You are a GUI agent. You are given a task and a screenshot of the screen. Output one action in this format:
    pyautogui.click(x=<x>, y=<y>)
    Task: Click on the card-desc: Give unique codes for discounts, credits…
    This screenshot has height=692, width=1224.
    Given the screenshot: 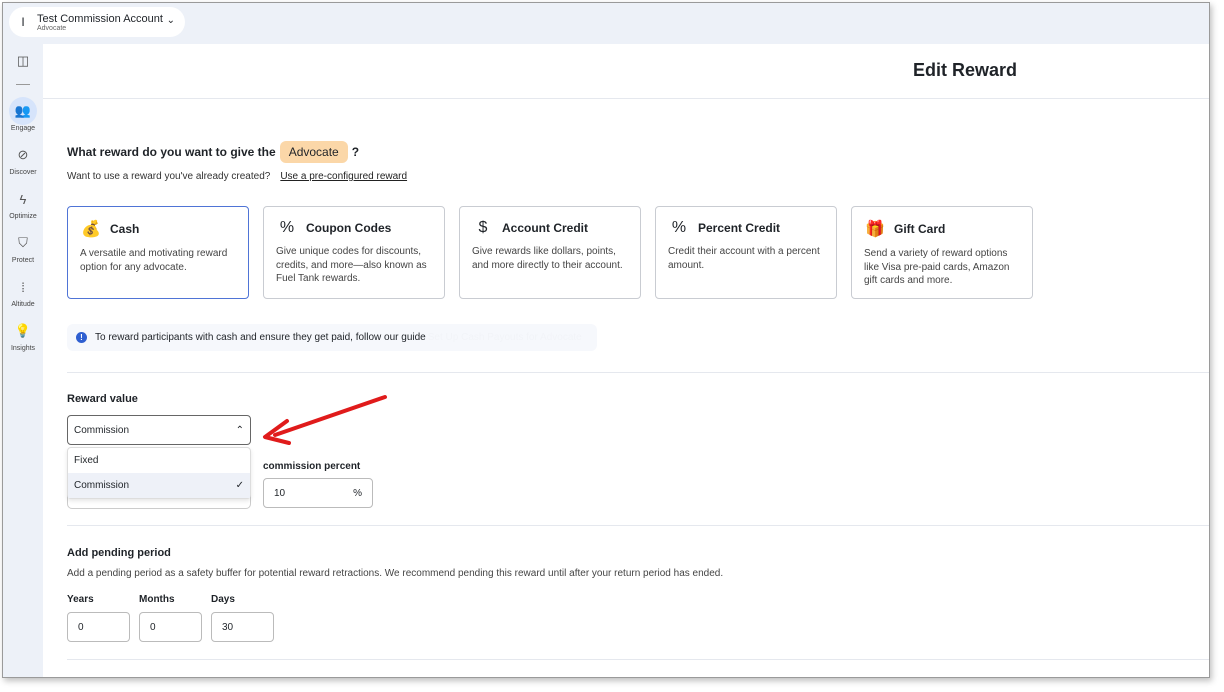 What is the action you would take?
    pyautogui.click(x=351, y=265)
    